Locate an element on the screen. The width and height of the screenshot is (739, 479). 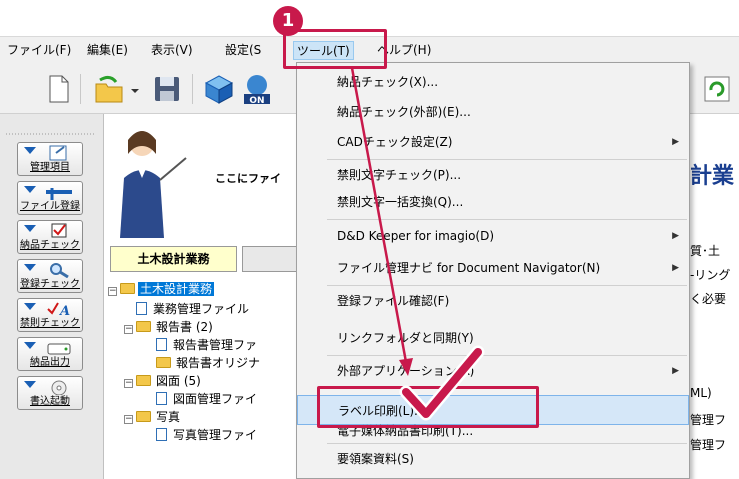
refresh-icon is located at coordinates (717, 89).